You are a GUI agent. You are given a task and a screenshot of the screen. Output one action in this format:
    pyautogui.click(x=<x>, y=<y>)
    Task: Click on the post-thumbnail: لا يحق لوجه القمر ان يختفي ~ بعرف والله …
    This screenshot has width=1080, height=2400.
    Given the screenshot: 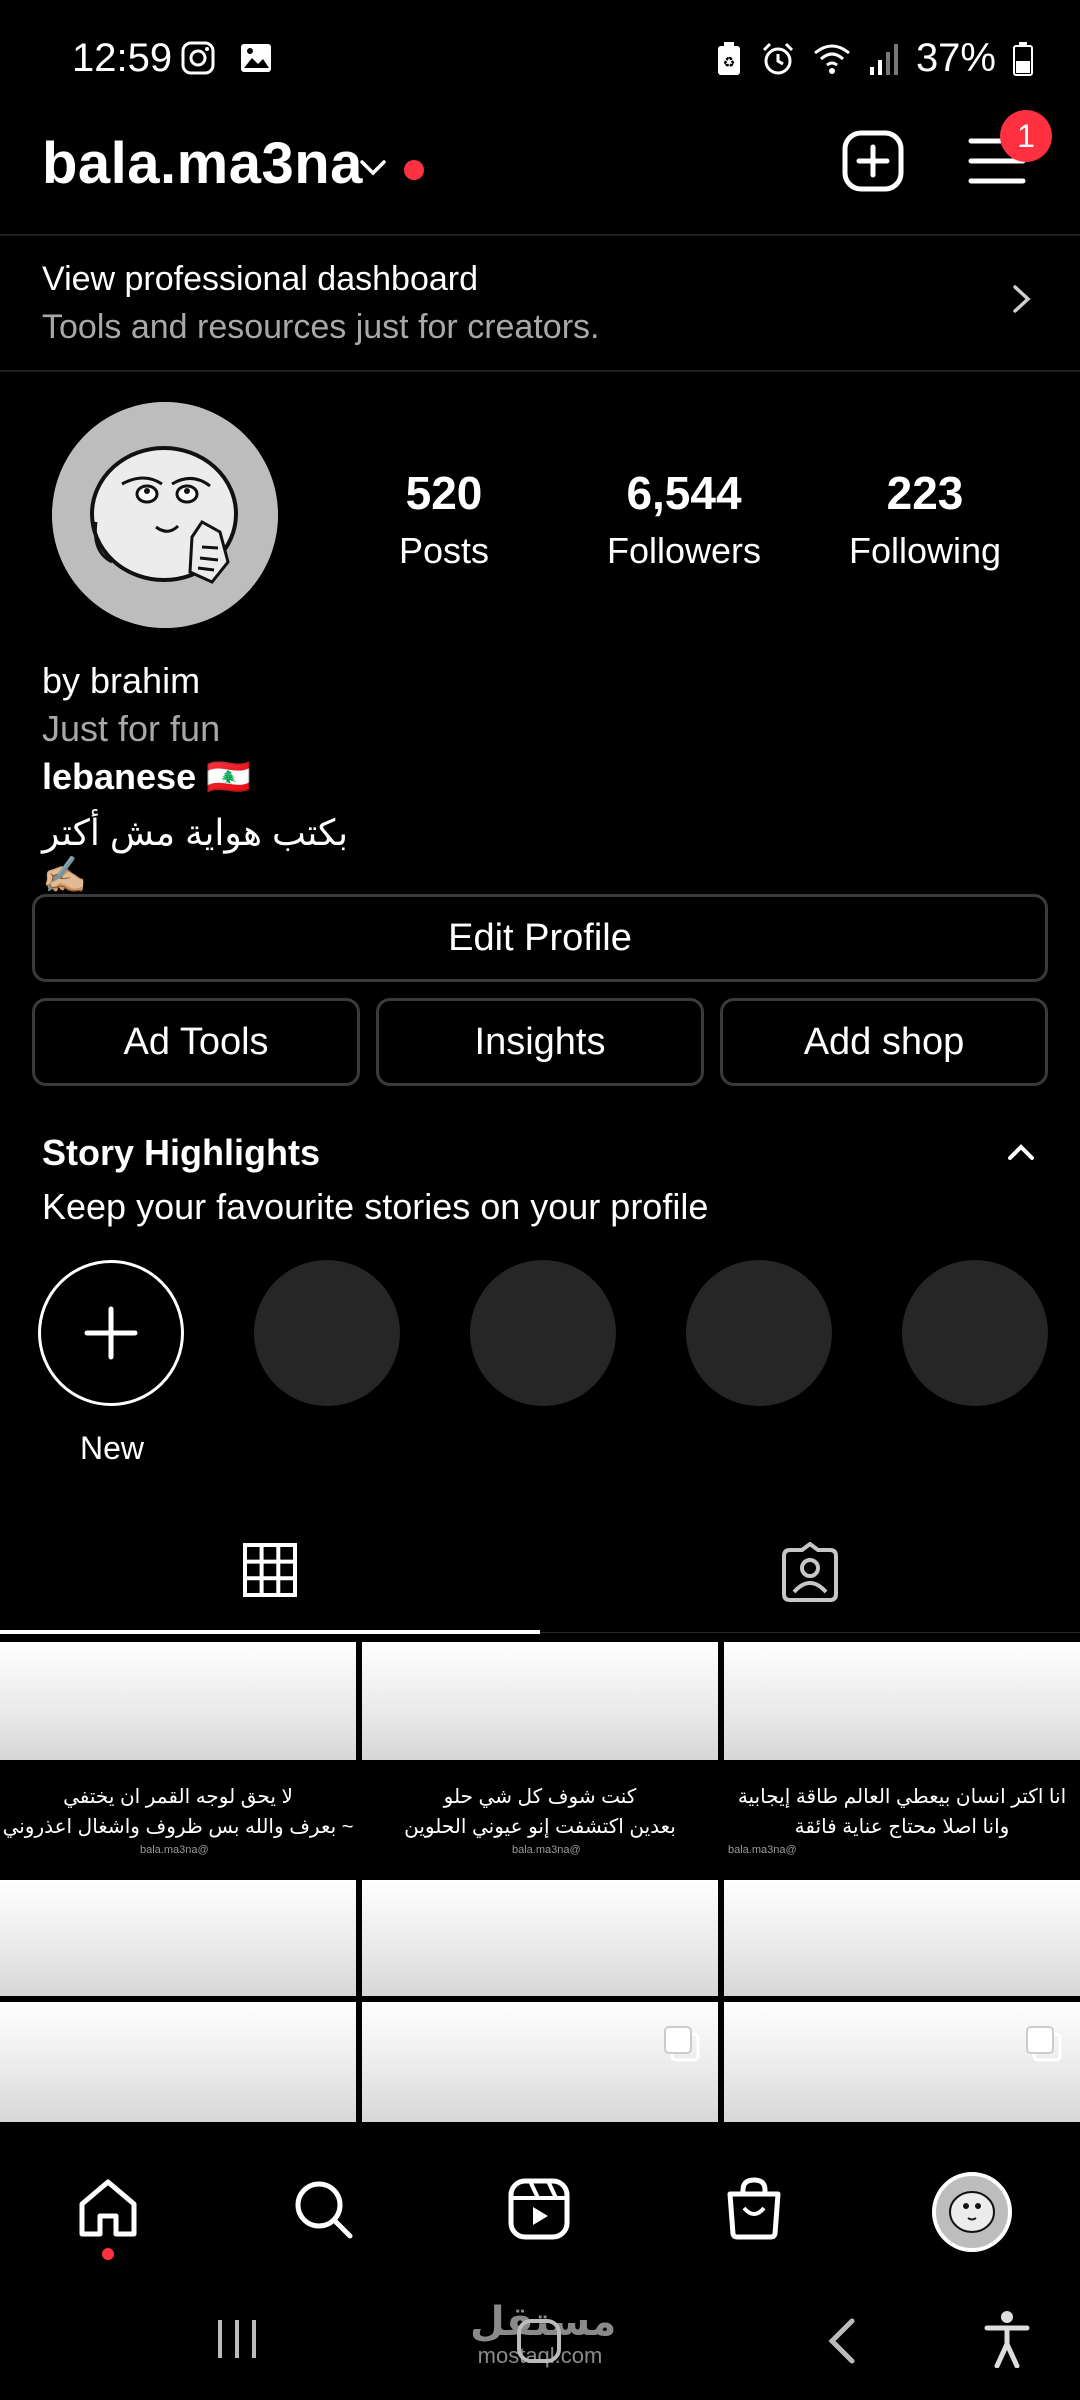 What is the action you would take?
    pyautogui.click(x=178, y=1760)
    